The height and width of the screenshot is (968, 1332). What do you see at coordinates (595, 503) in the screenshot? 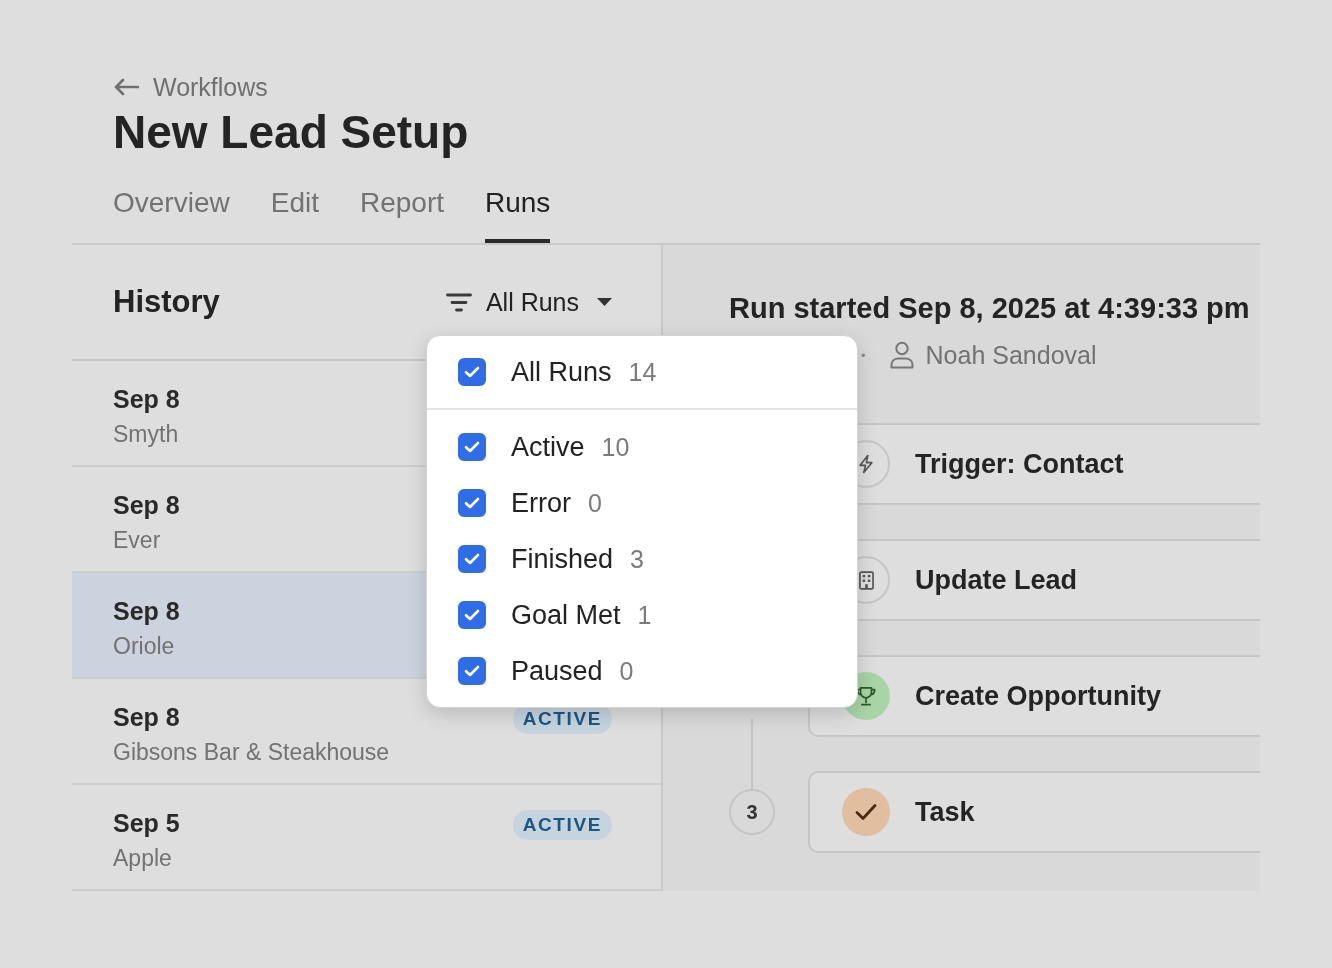
I see `option-count: 0` at bounding box center [595, 503].